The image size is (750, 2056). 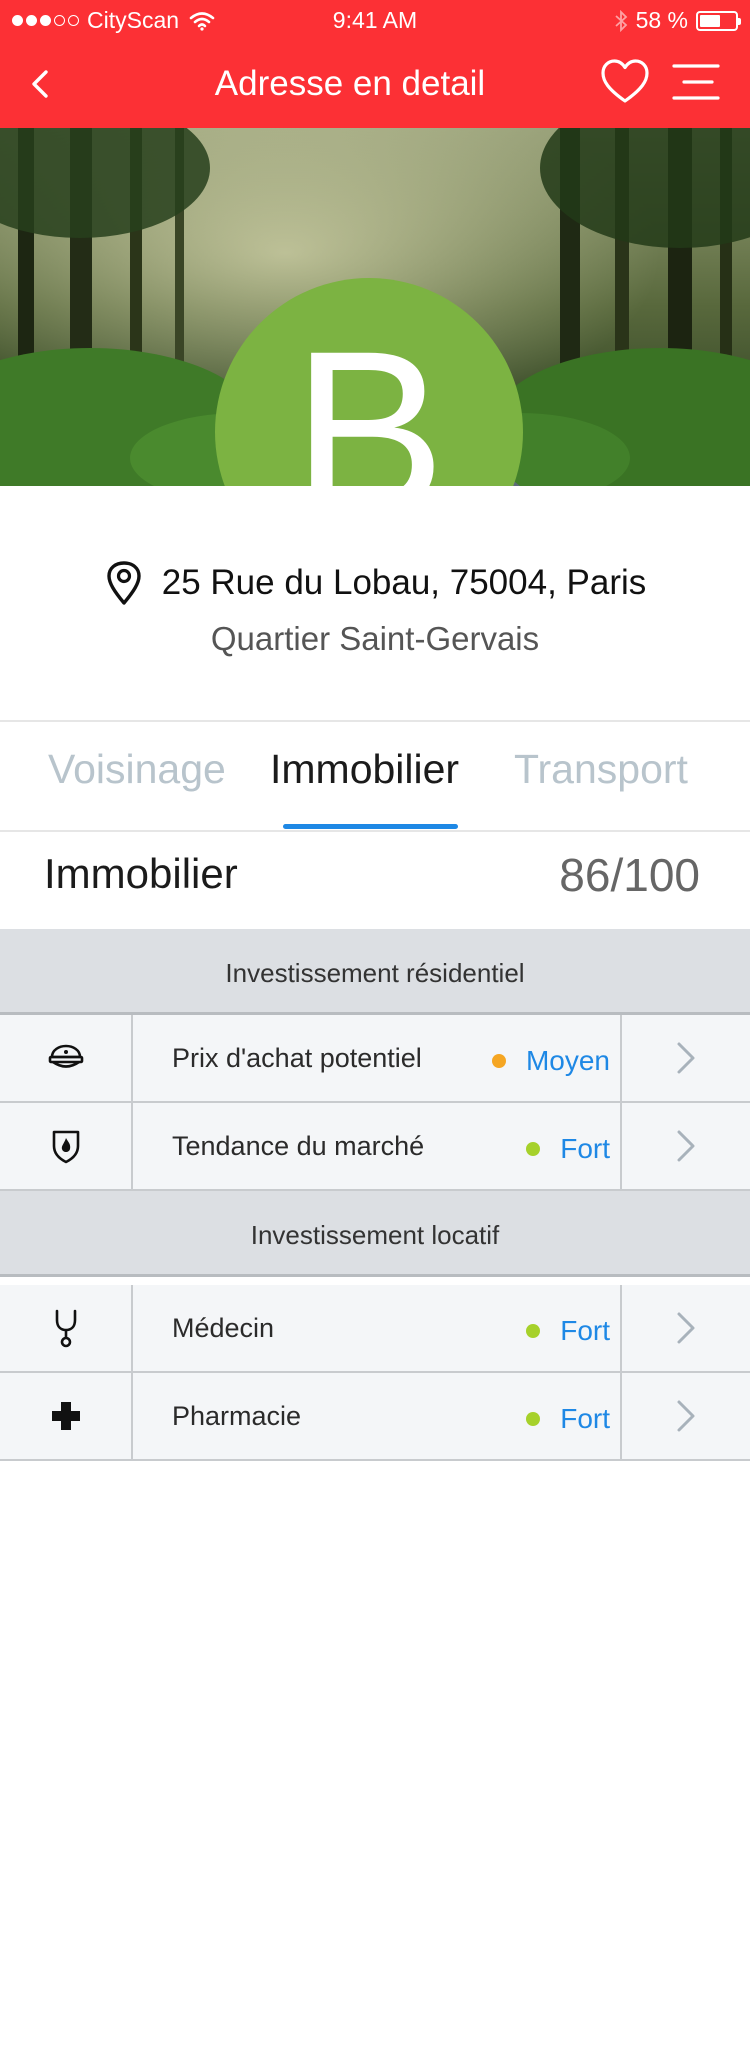 What do you see at coordinates (375, 638) in the screenshot?
I see `district-name: Quartier Saint-Gervais` at bounding box center [375, 638].